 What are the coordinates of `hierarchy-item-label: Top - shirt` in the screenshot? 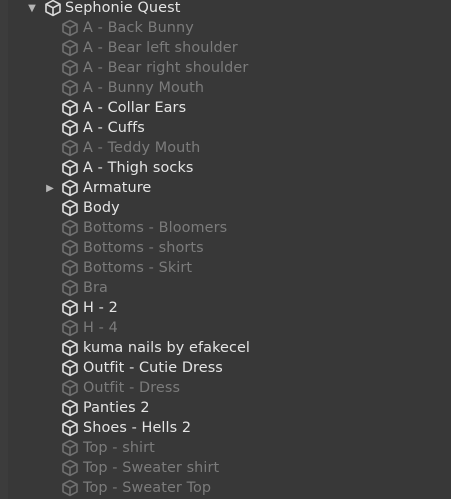 It's located at (119, 448).